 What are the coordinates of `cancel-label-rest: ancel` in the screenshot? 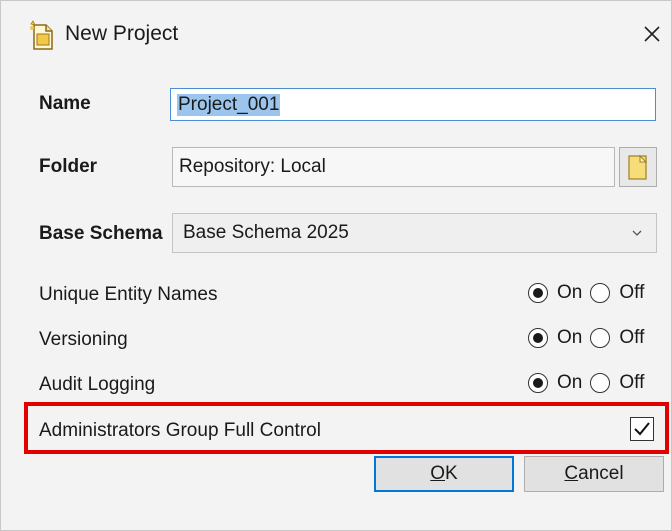 It's located at (601, 473).